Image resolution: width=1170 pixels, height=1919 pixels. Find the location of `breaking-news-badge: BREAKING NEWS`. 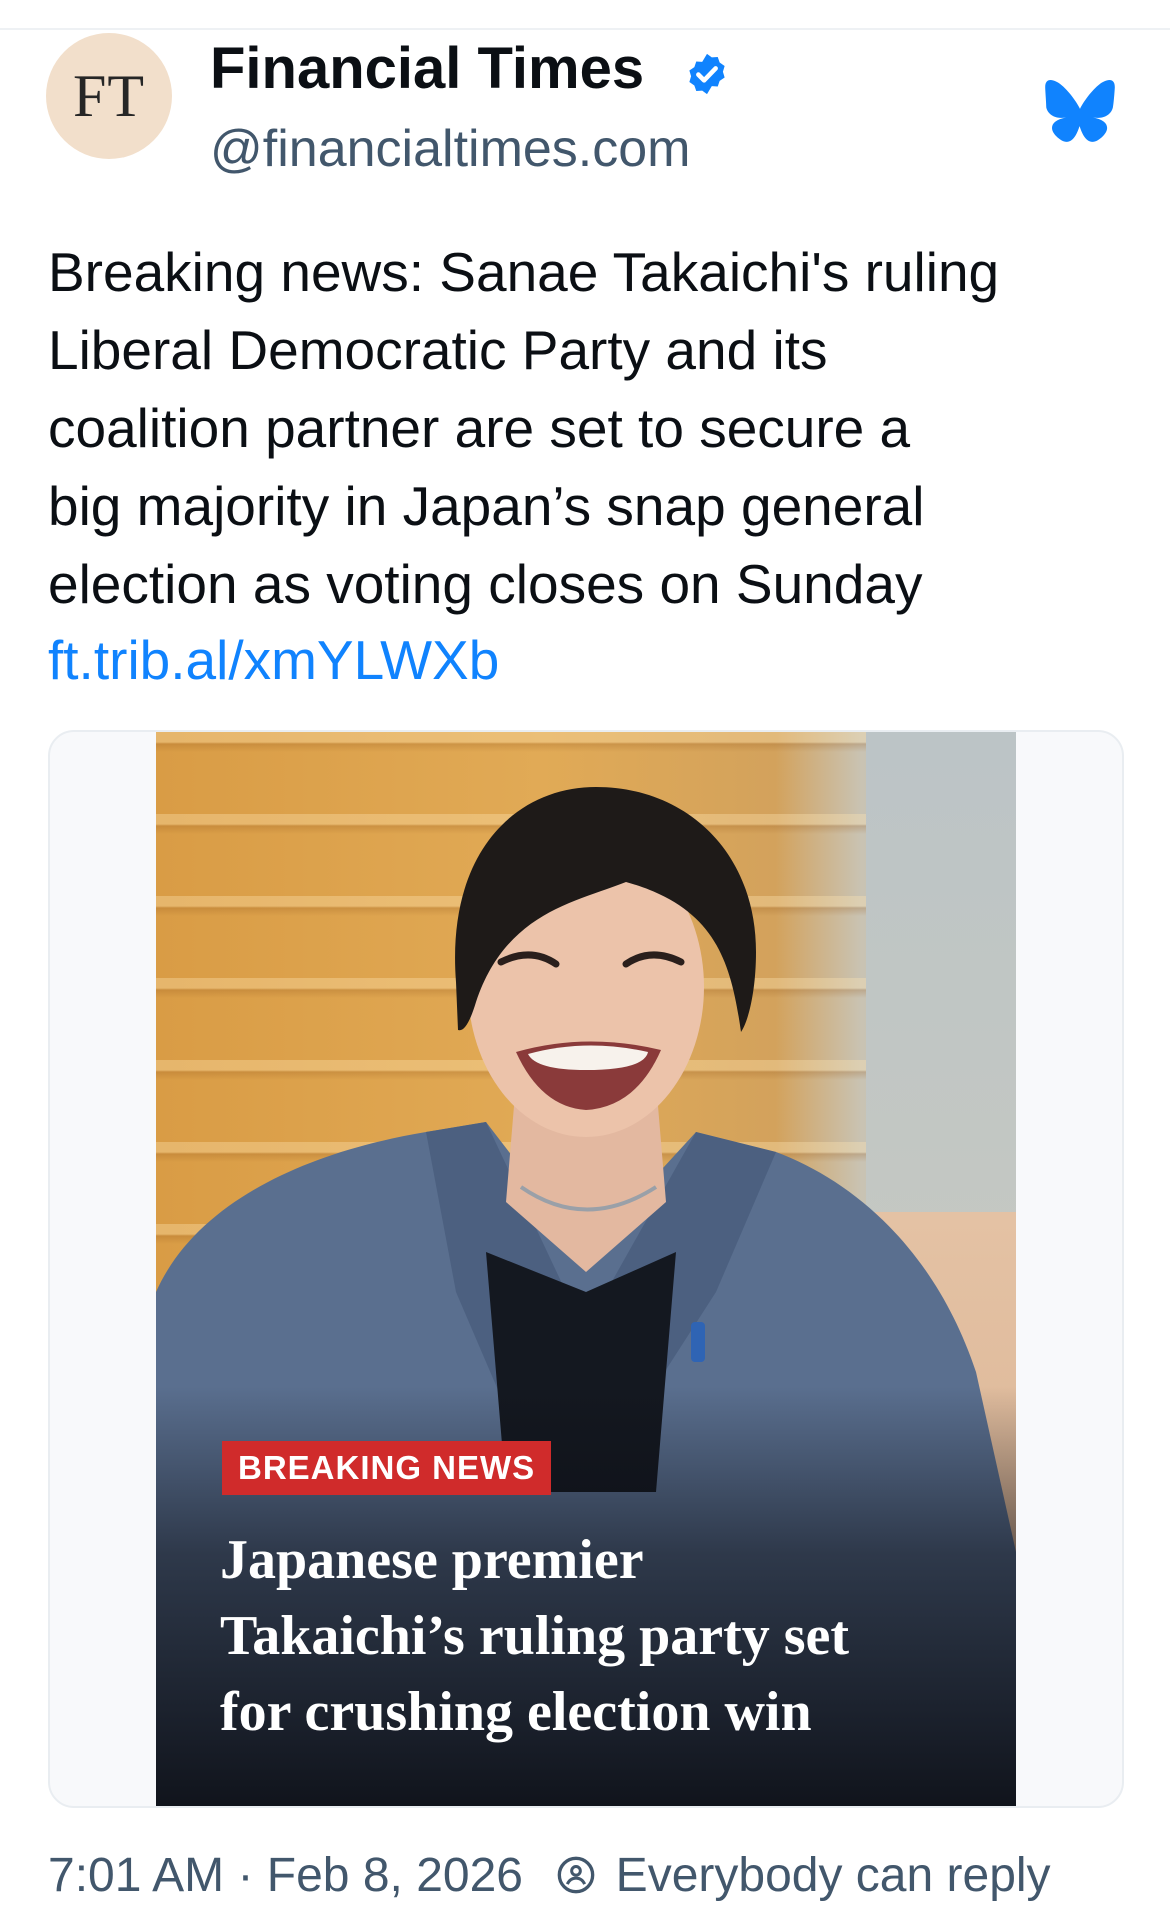

breaking-news-badge: BREAKING NEWS is located at coordinates (387, 1468).